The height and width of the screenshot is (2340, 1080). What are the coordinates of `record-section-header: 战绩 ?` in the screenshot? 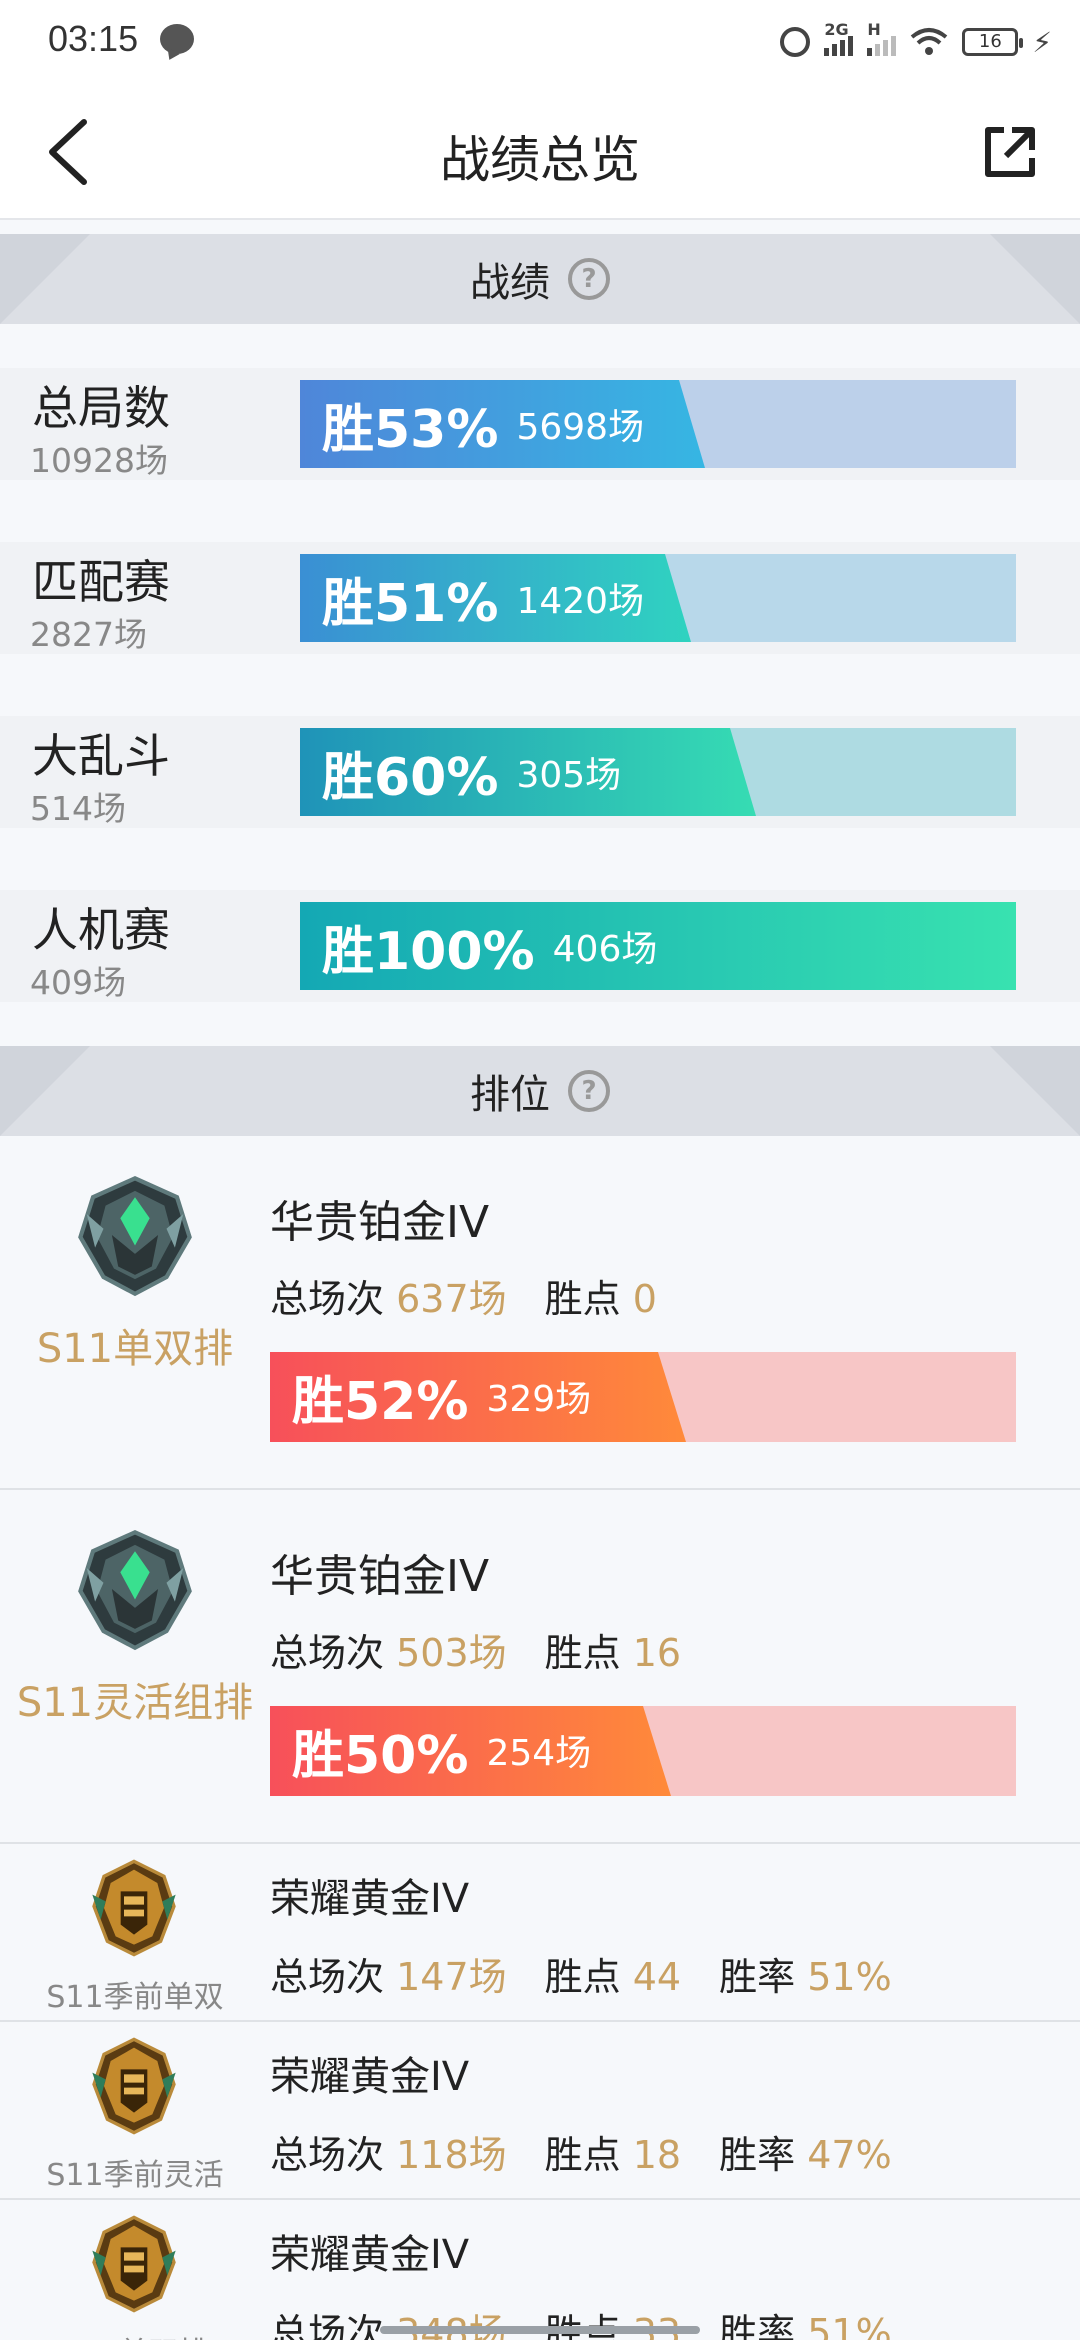 It's located at (540, 279).